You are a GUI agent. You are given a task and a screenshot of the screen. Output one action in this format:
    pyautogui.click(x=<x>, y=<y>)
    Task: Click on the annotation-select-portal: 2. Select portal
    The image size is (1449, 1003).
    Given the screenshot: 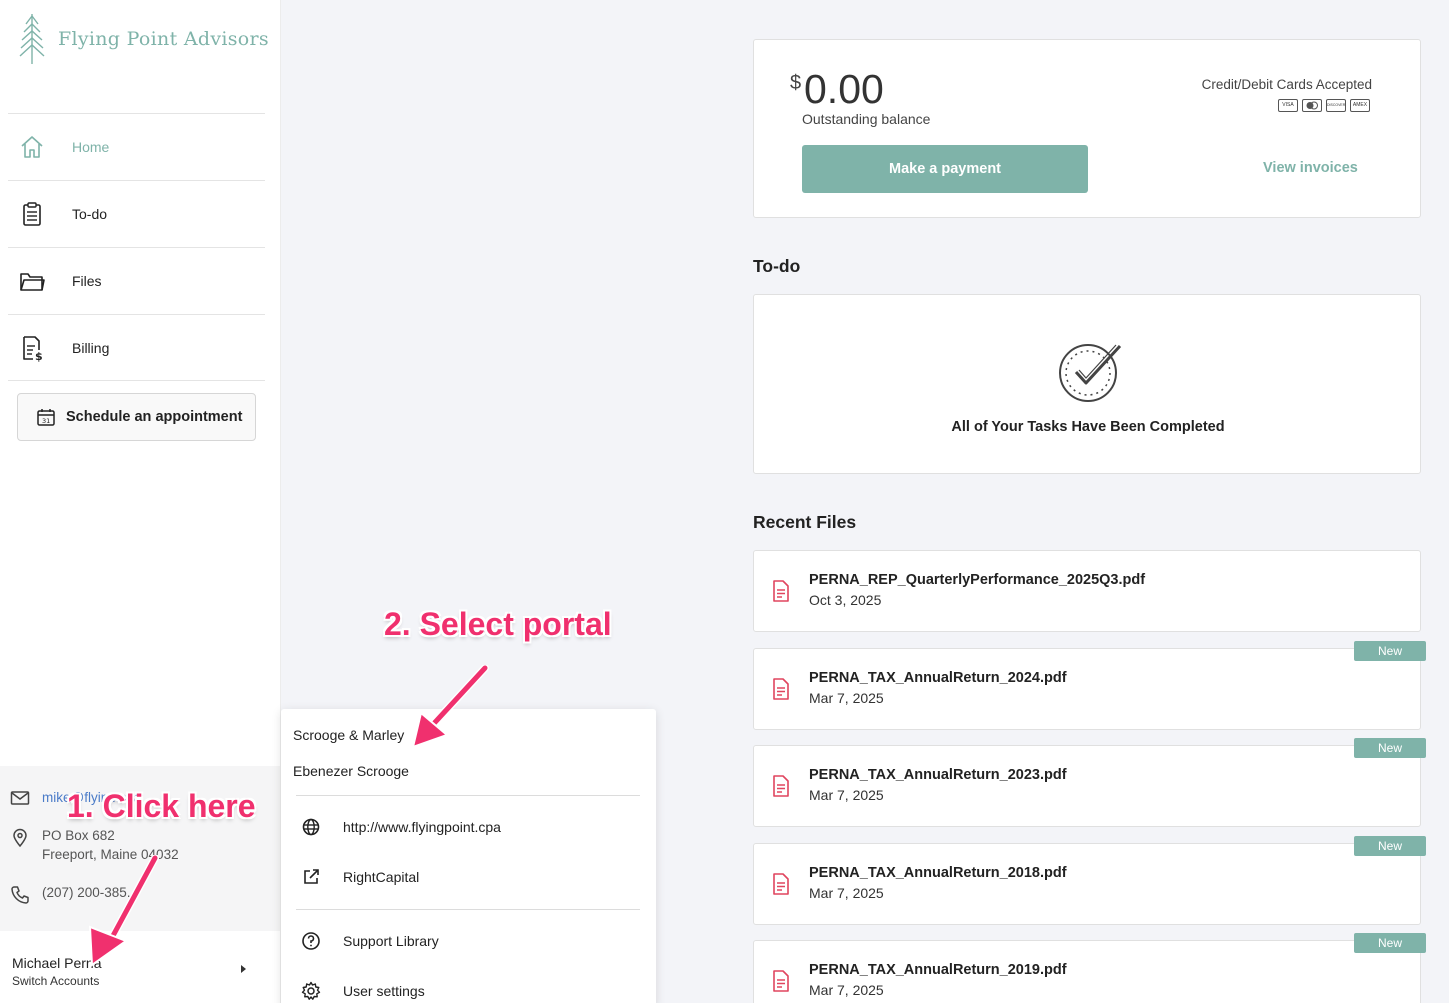 What is the action you would take?
    pyautogui.click(x=498, y=624)
    